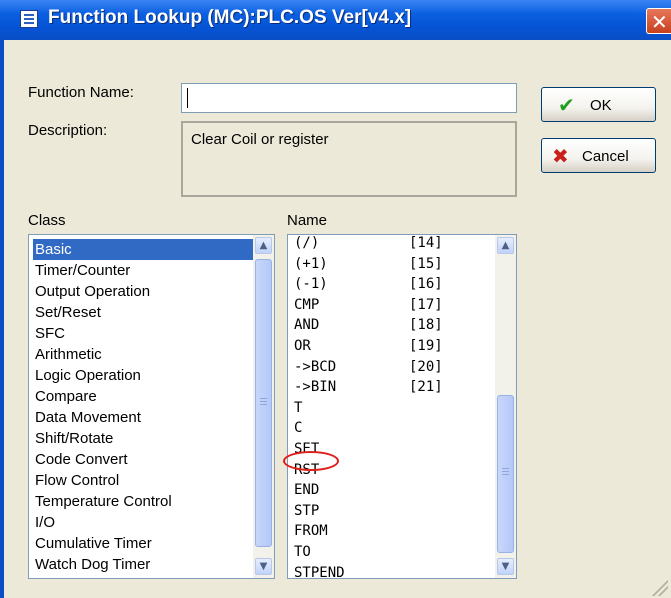  Describe the element at coordinates (92, 564) in the screenshot. I see `class-item: Watch Dog Timer` at that location.